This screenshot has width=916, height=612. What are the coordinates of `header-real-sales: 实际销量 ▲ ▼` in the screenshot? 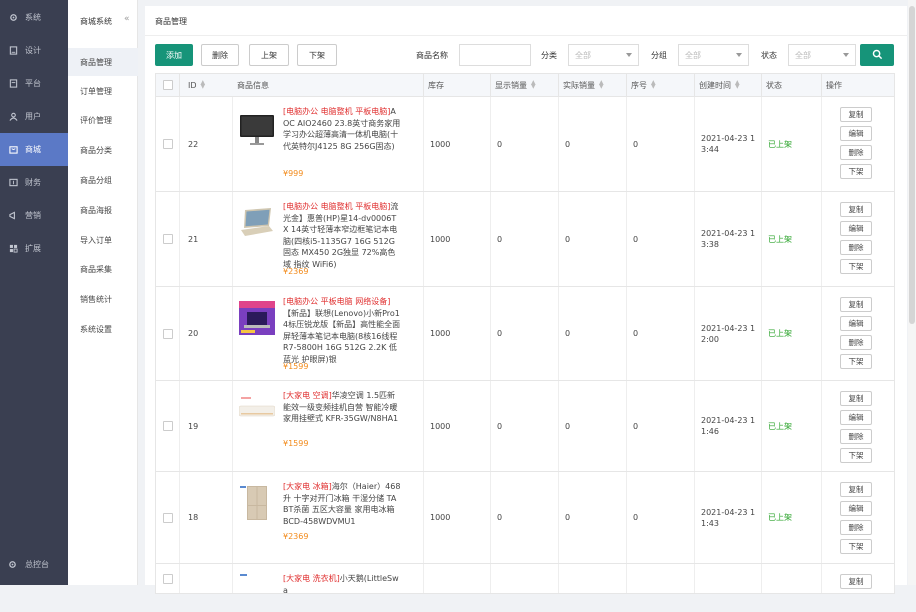 It's located at (593, 85).